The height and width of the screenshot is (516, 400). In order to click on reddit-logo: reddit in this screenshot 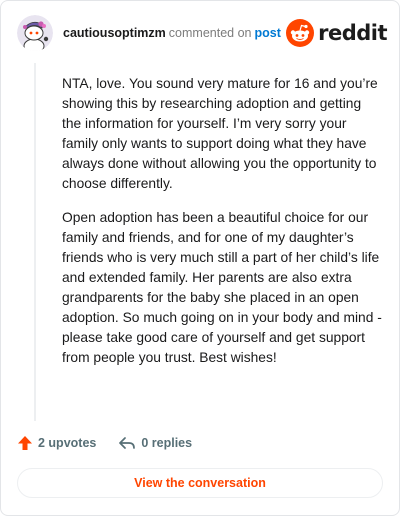, I will do `click(336, 33)`.